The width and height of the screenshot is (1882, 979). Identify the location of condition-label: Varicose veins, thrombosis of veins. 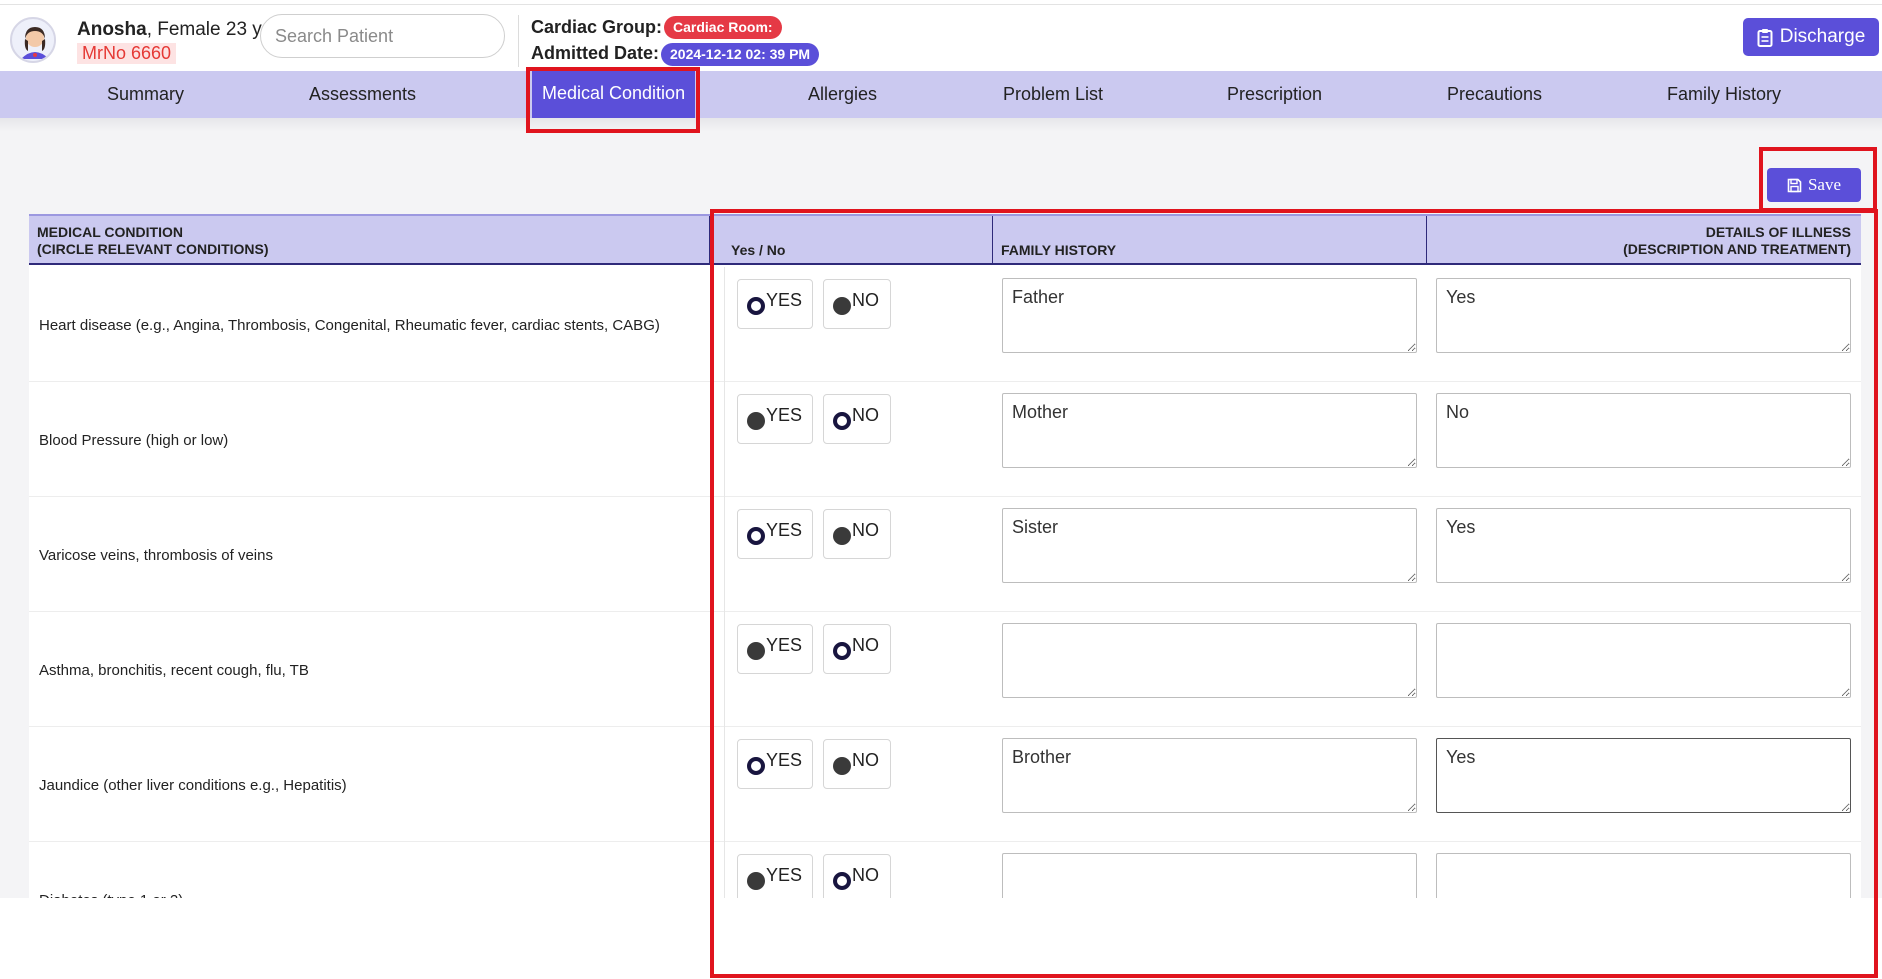
(156, 555).